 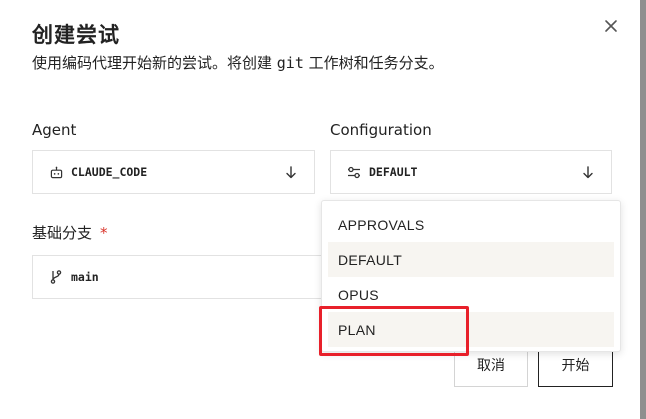 I want to click on configuration-select-value: DEFAULT, so click(x=393, y=172).